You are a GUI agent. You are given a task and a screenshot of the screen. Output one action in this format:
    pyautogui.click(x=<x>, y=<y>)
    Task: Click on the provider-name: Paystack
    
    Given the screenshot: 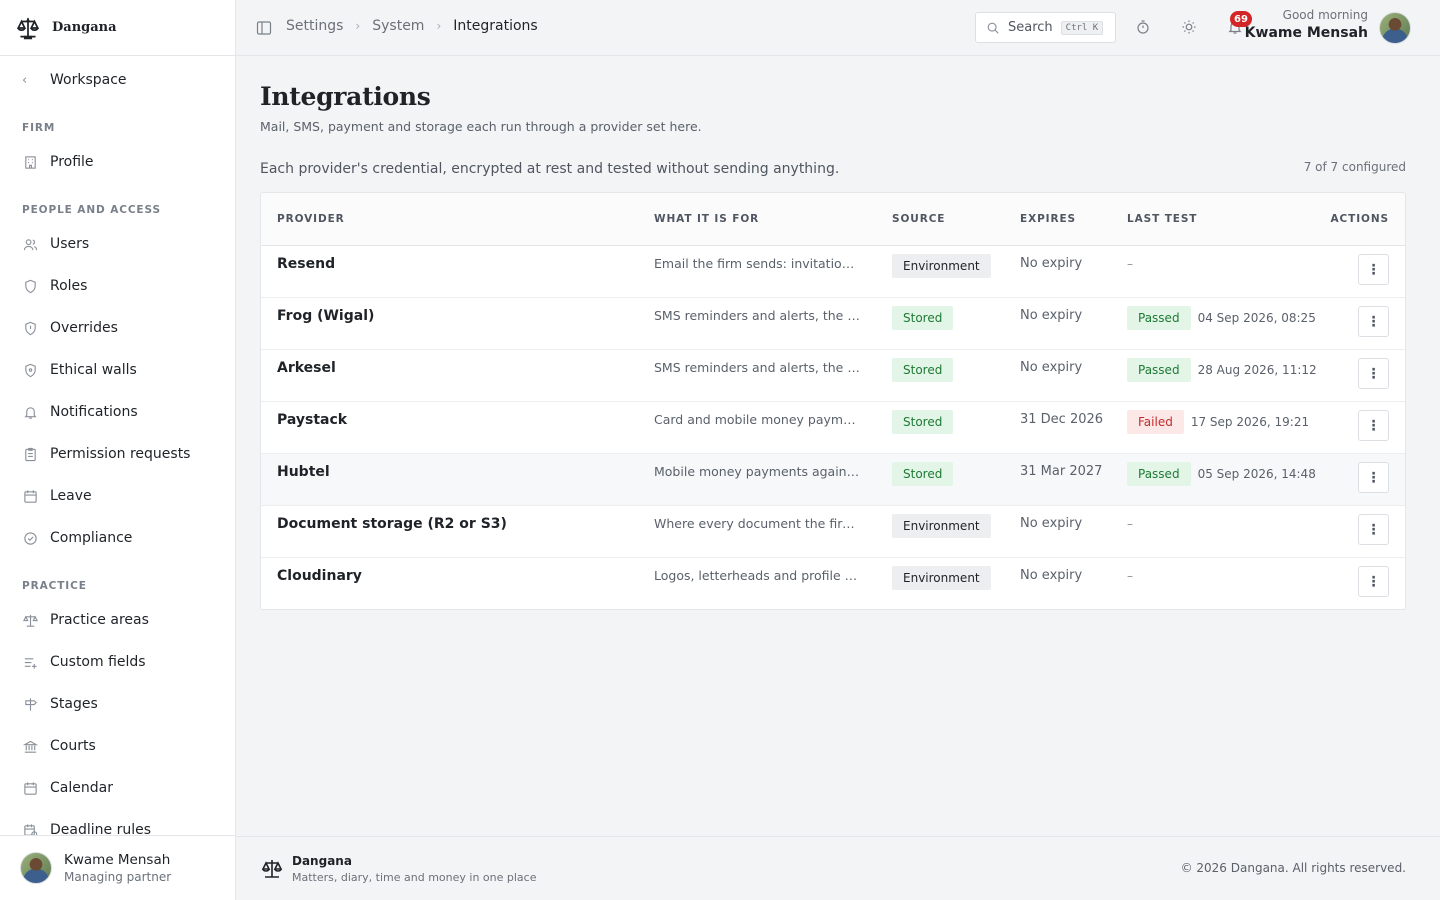 What is the action you would take?
    pyautogui.click(x=312, y=420)
    